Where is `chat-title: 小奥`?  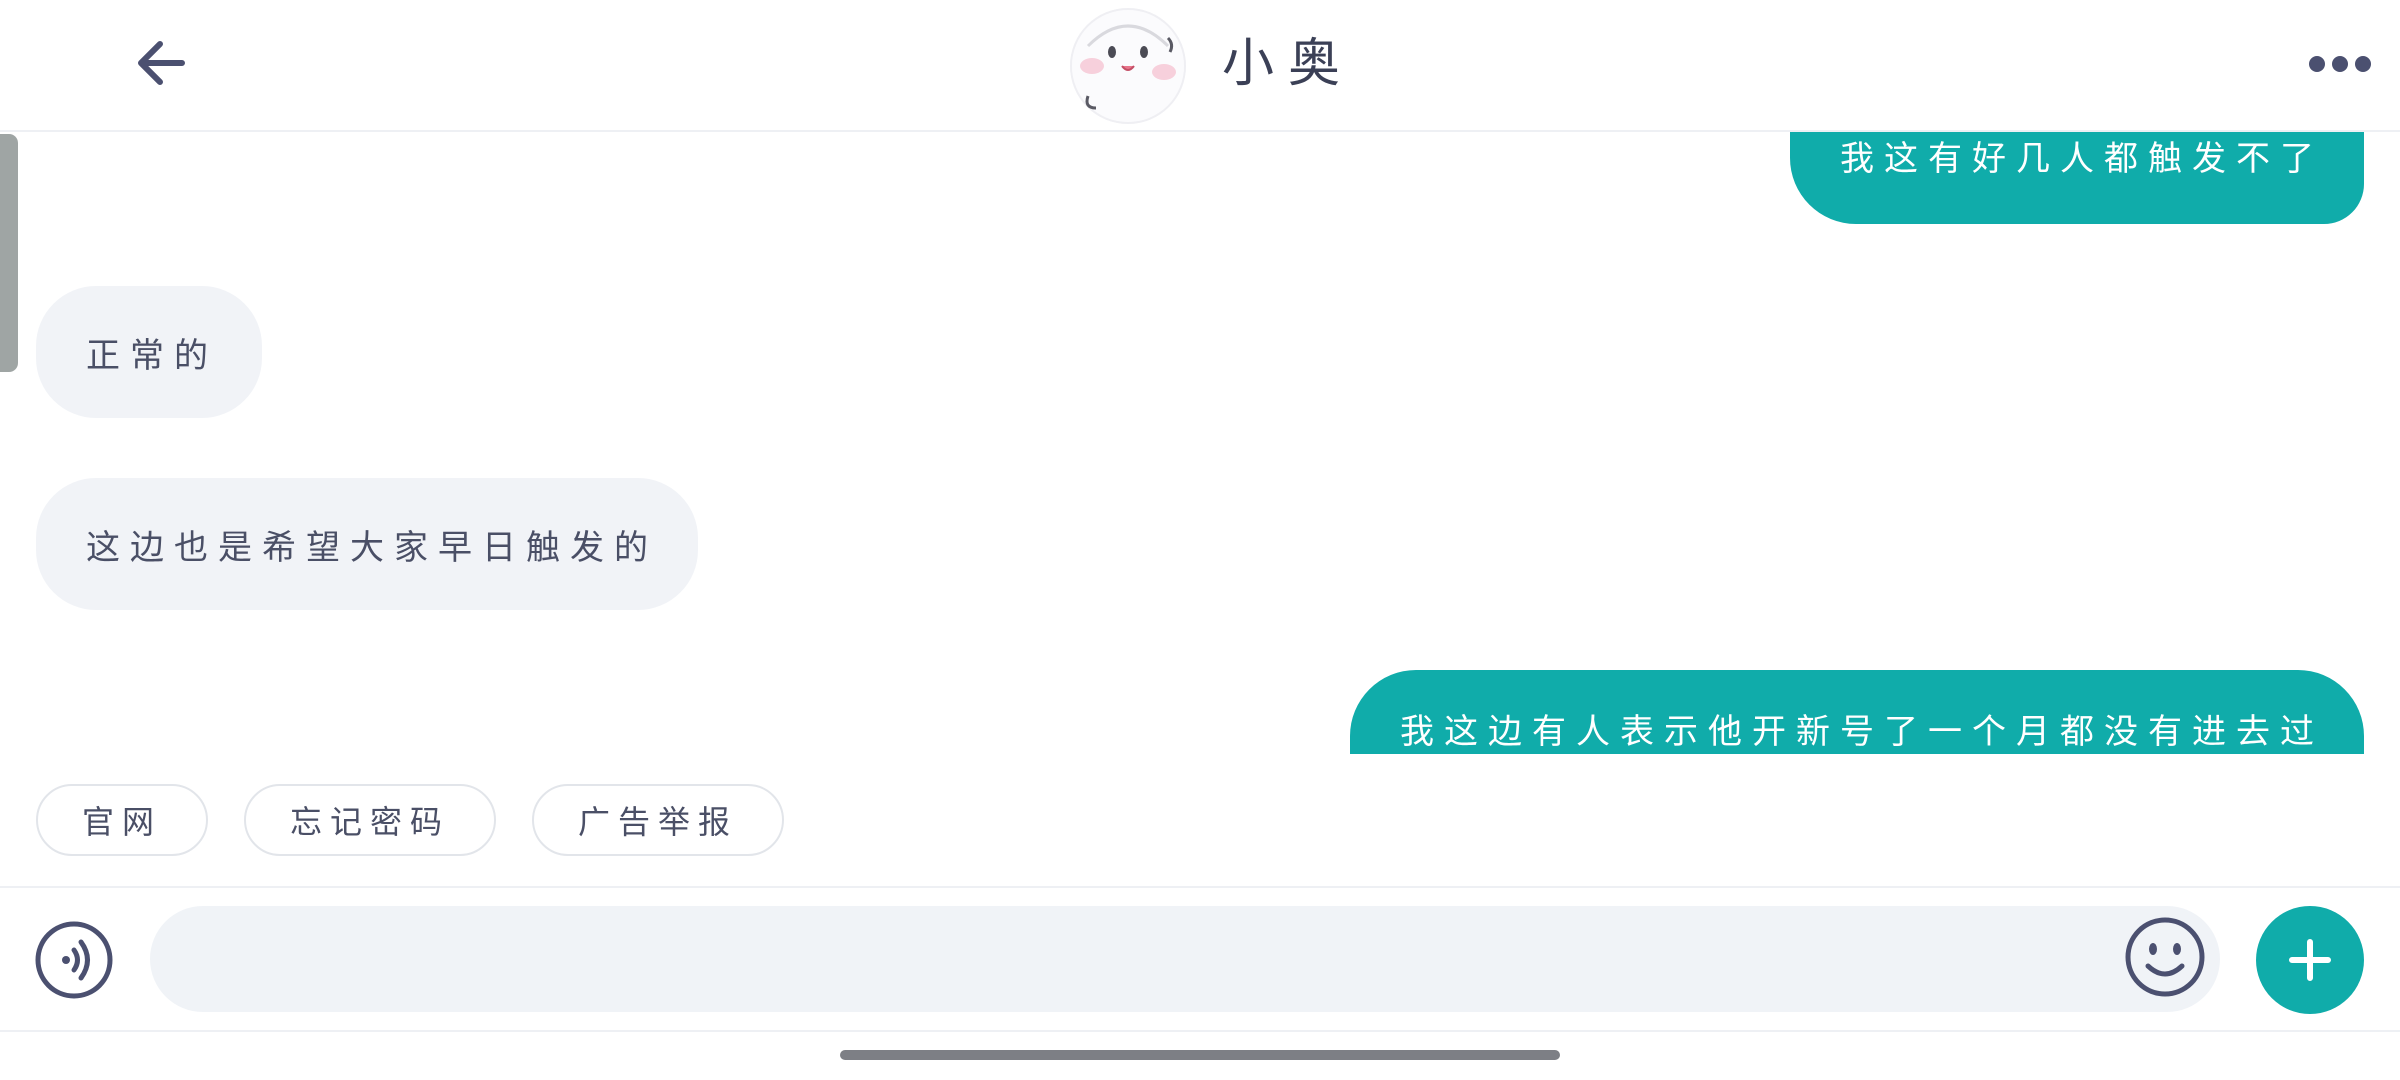
chat-title: 小奥 is located at coordinates (1288, 64).